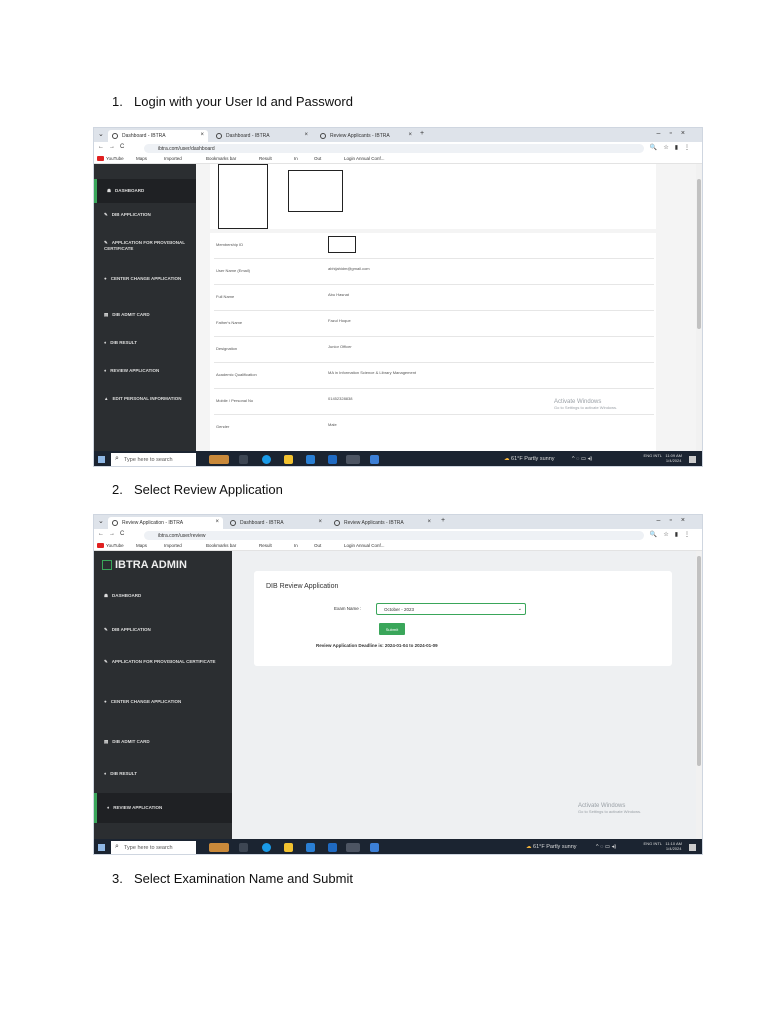  Describe the element at coordinates (673, 846) in the screenshot. I see `taskbar-clock: 11:10 AM 1/4/2024` at that location.